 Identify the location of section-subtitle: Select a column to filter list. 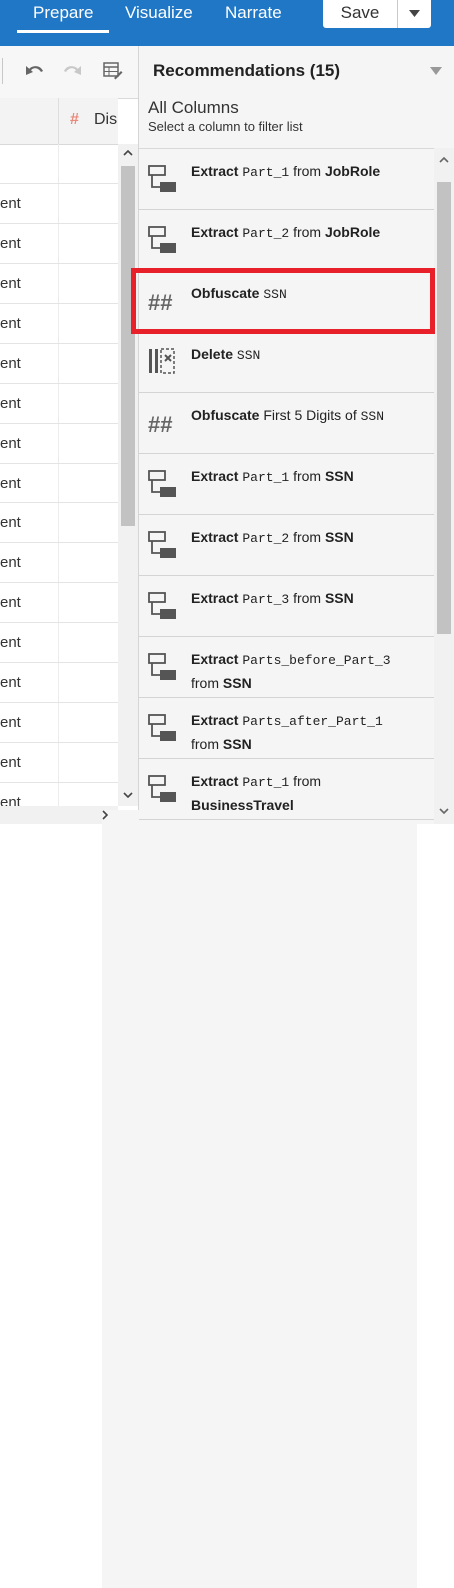
(225, 126).